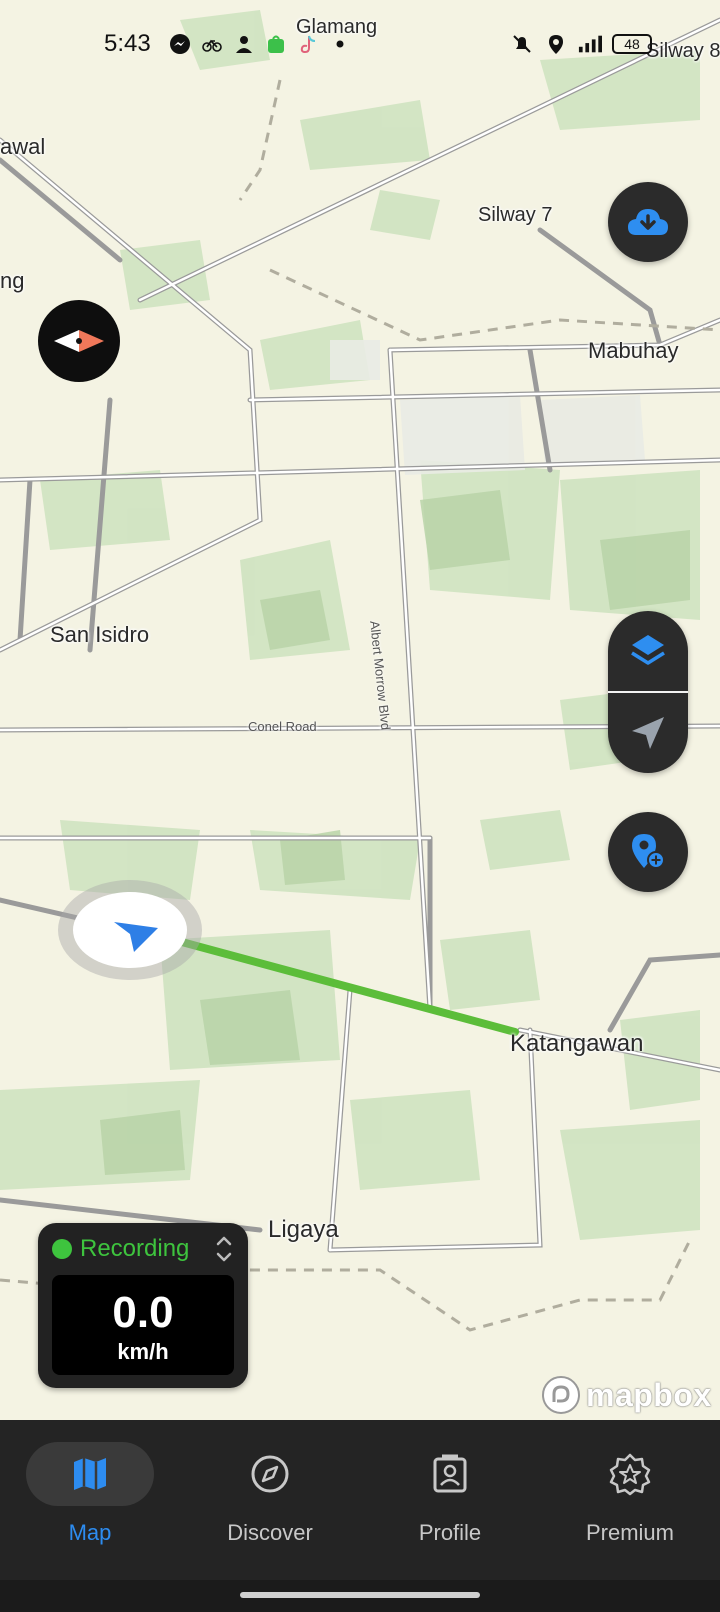  I want to click on location-pin-icon, so click(556, 44).